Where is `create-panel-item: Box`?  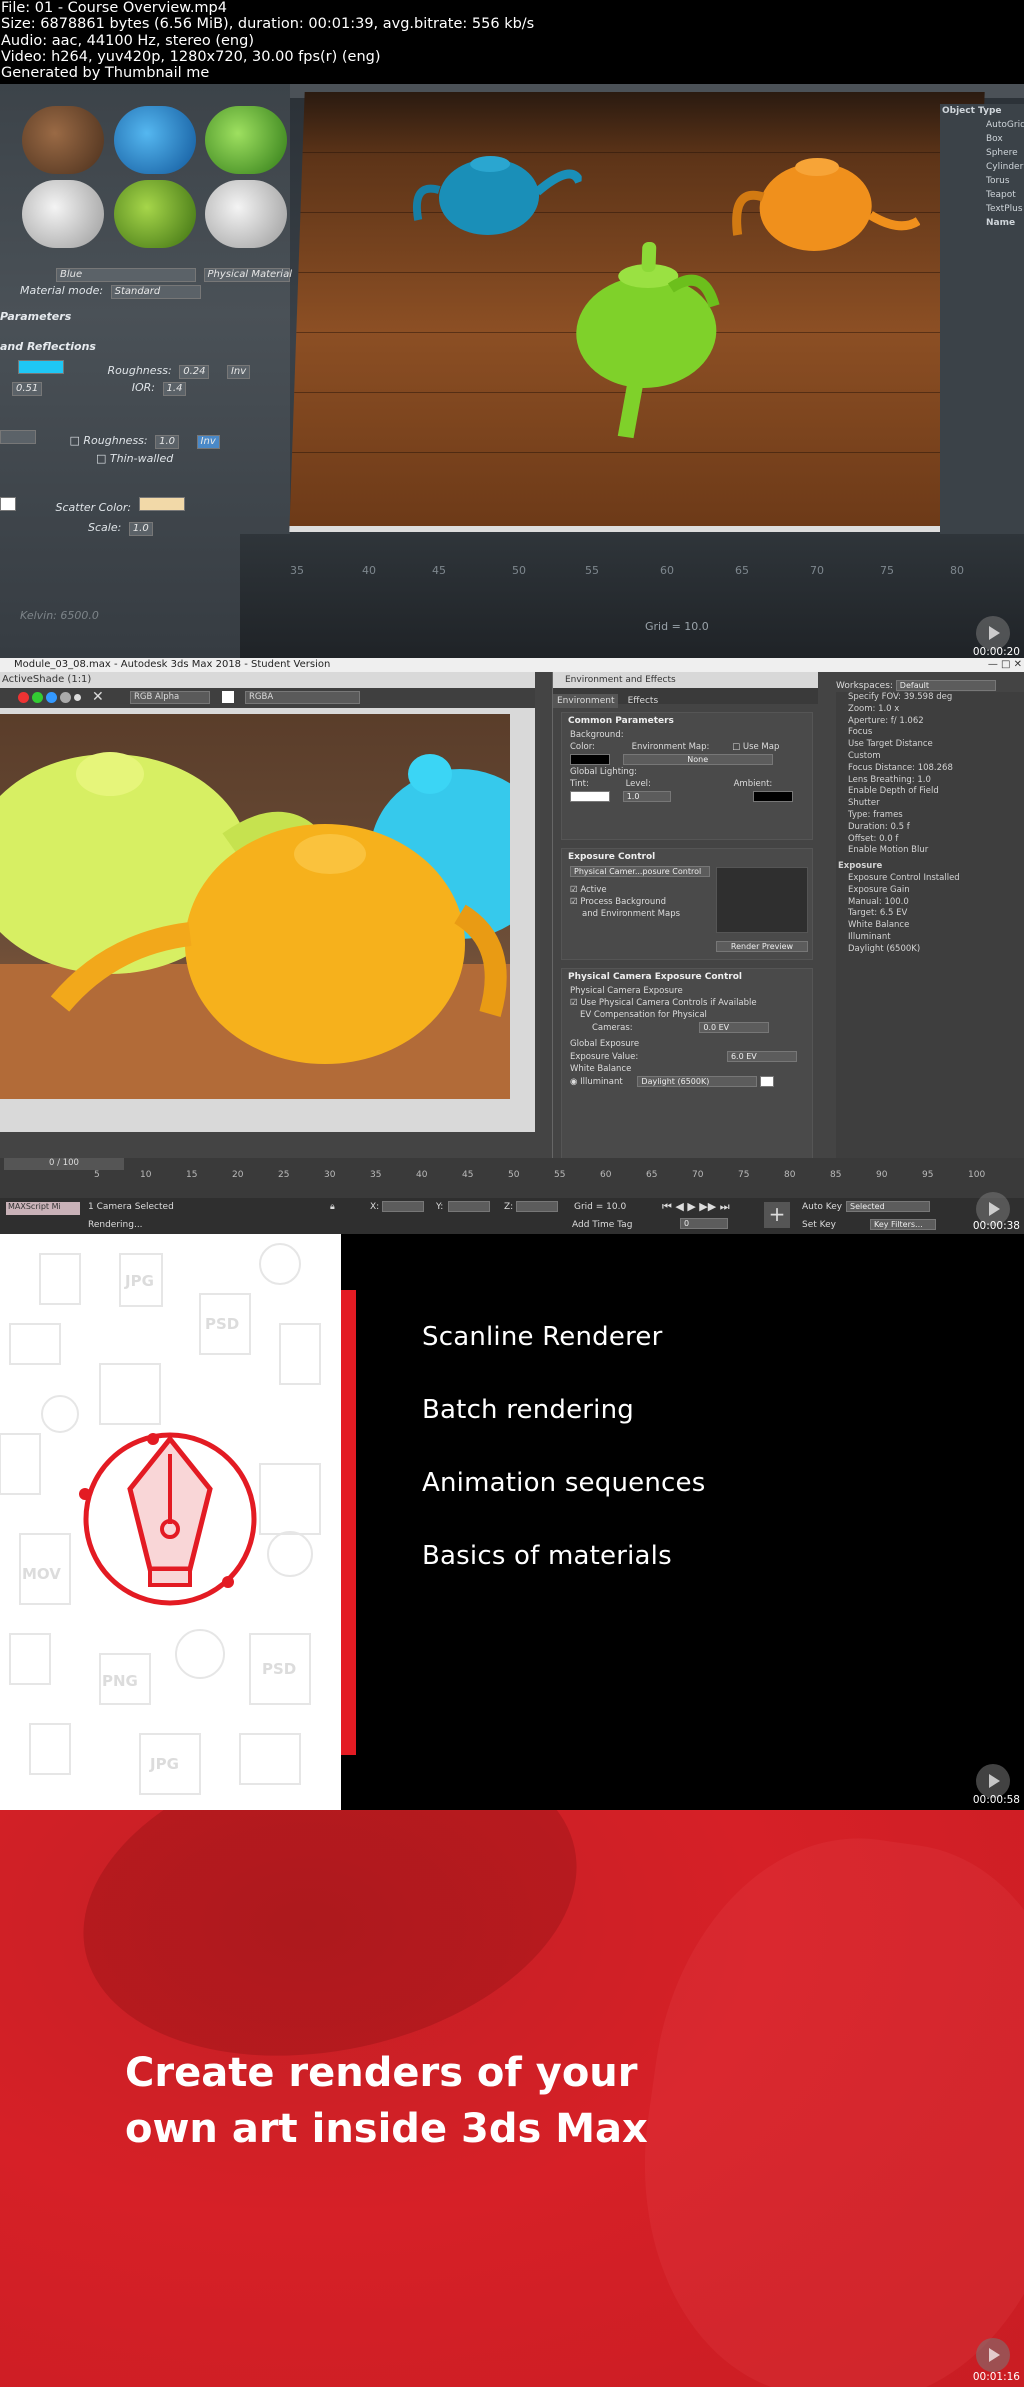 create-panel-item: Box is located at coordinates (982, 139).